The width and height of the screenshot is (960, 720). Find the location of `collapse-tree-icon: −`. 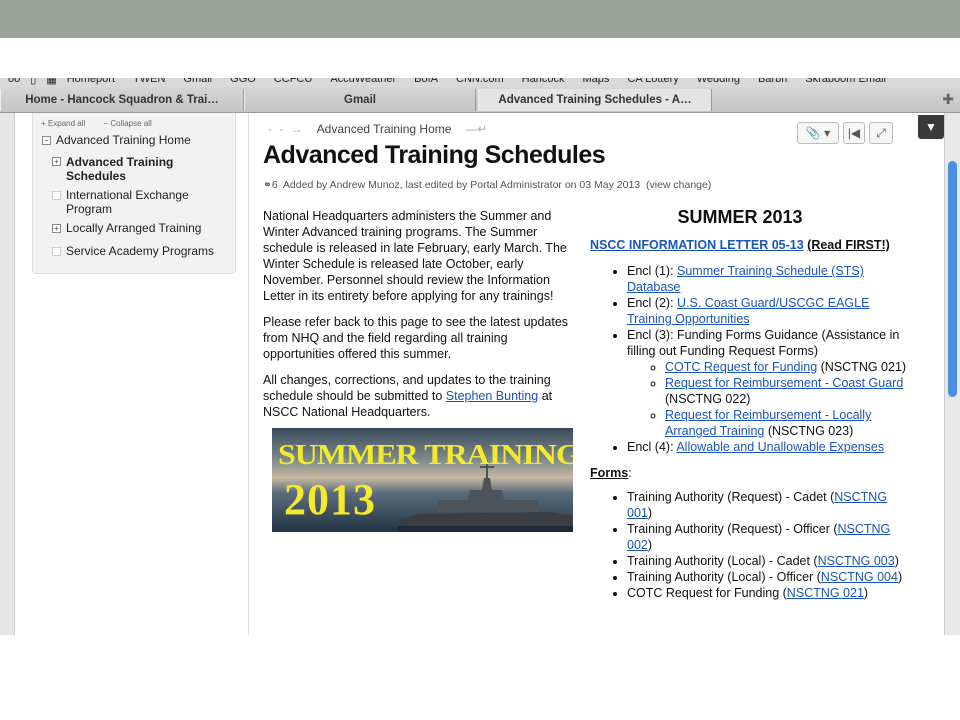

collapse-tree-icon: − is located at coordinates (46, 140).